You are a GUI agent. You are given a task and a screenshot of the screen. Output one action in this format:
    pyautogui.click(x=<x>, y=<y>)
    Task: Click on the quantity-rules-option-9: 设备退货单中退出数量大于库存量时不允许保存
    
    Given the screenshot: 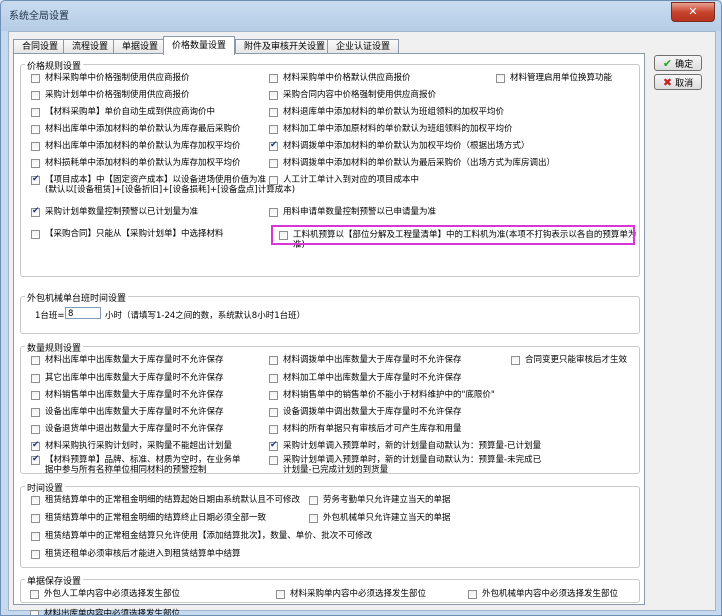 What is the action you would take?
    pyautogui.click(x=127, y=429)
    